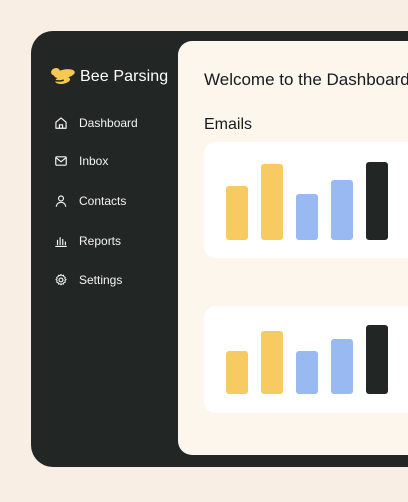 The image size is (408, 502). Describe the element at coordinates (61, 279) in the screenshot. I see `gear-icon` at that location.